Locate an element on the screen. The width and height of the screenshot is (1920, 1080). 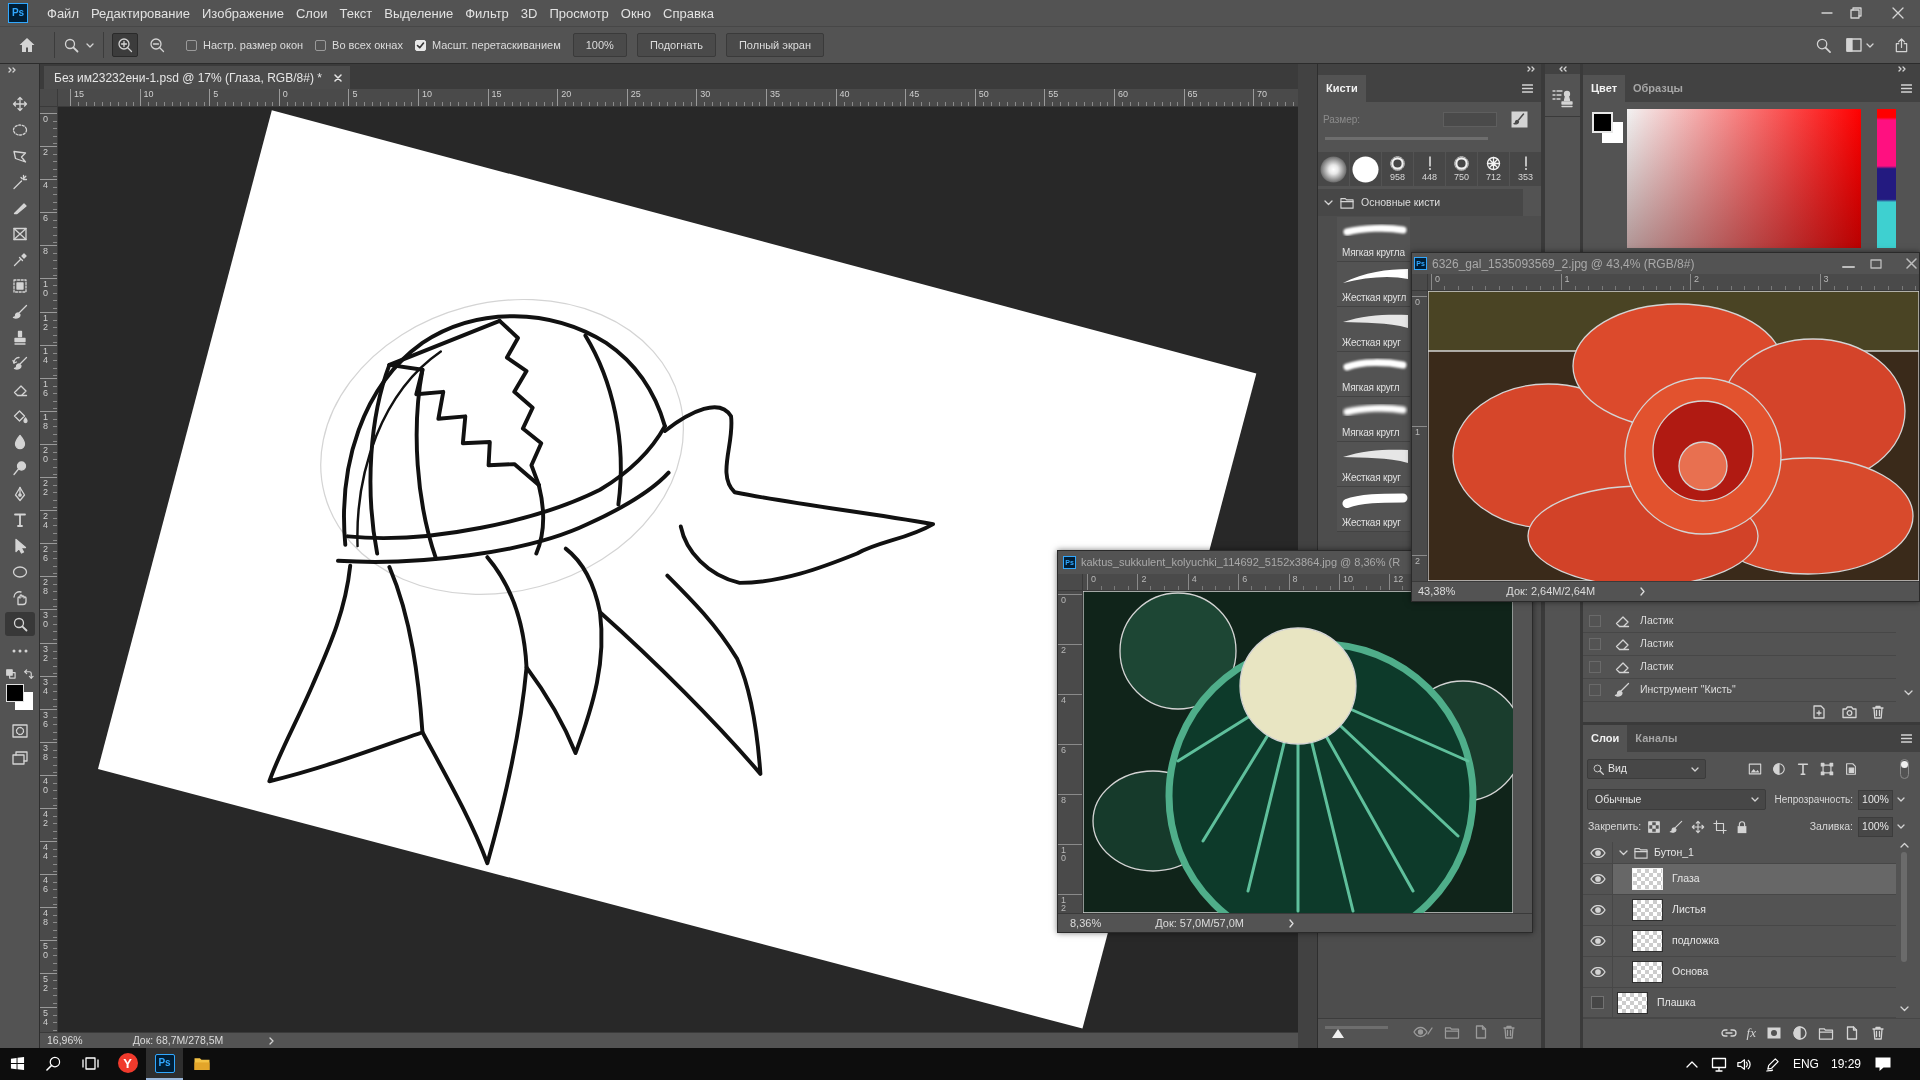
smart-object-icon is located at coordinates (1851, 769).